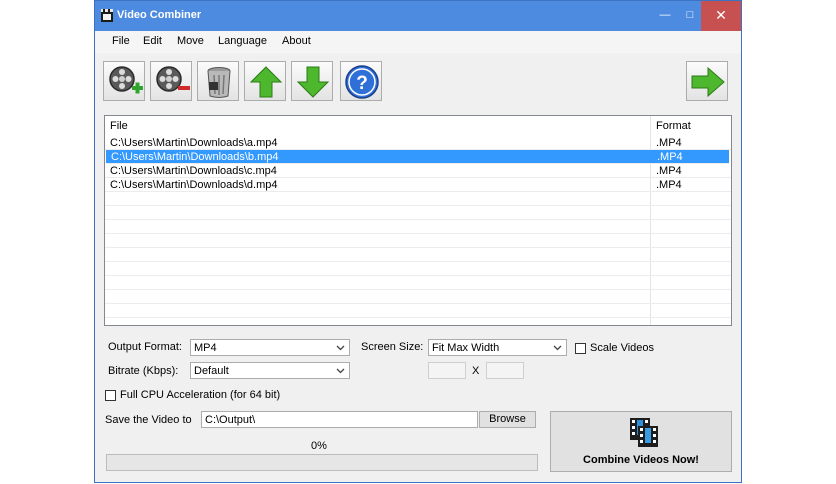 The width and height of the screenshot is (836, 484). Describe the element at coordinates (148, 420) in the screenshot. I see `save-location-label: Save the Video to` at that location.